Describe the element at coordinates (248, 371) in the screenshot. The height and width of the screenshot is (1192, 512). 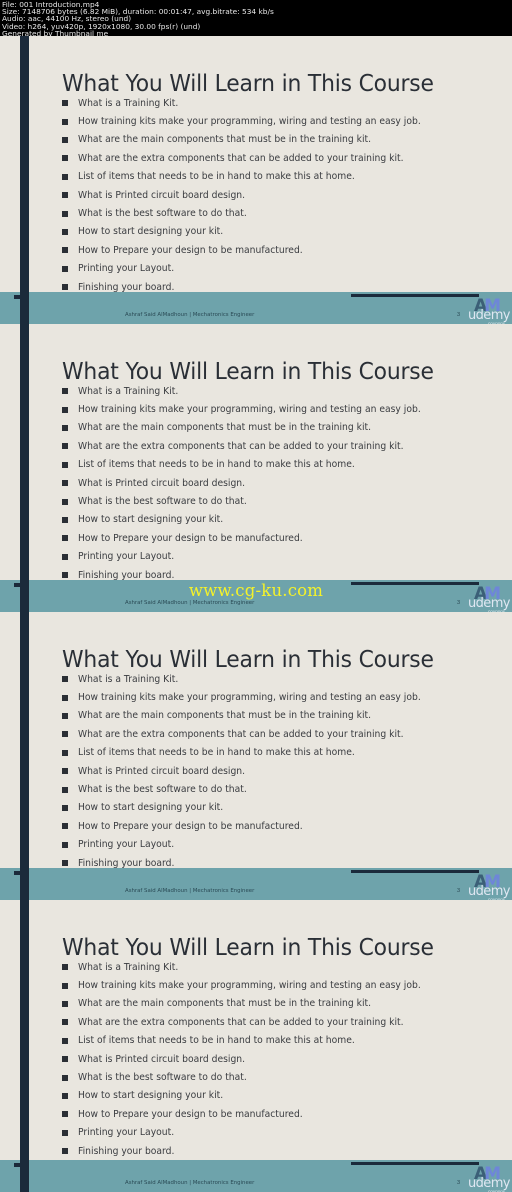
I see `slide-title: What You Will Learn in This Course` at that location.